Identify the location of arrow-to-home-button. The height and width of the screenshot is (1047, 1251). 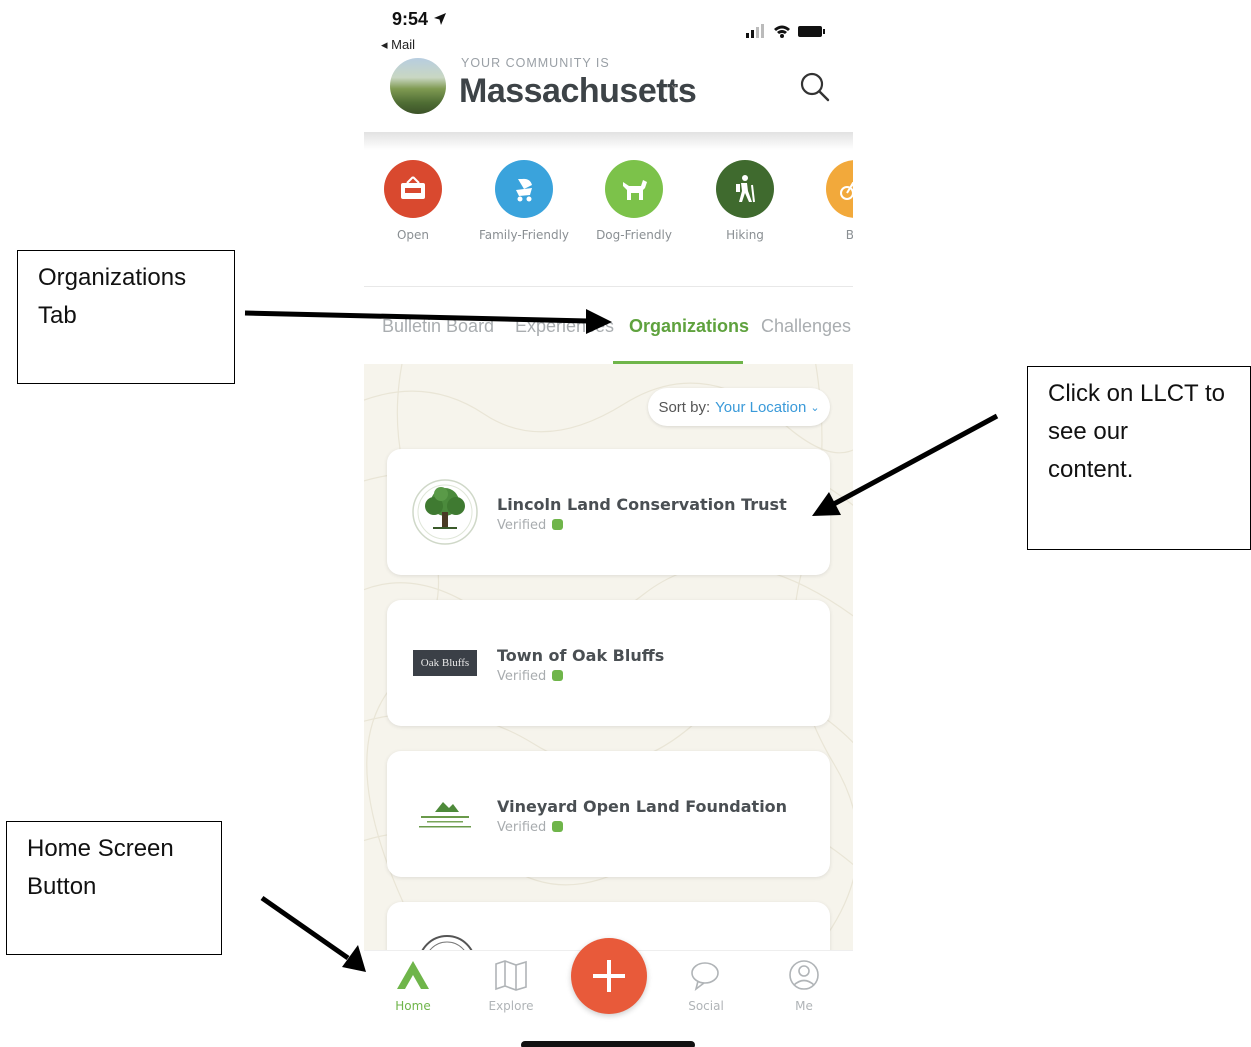
(313, 933).